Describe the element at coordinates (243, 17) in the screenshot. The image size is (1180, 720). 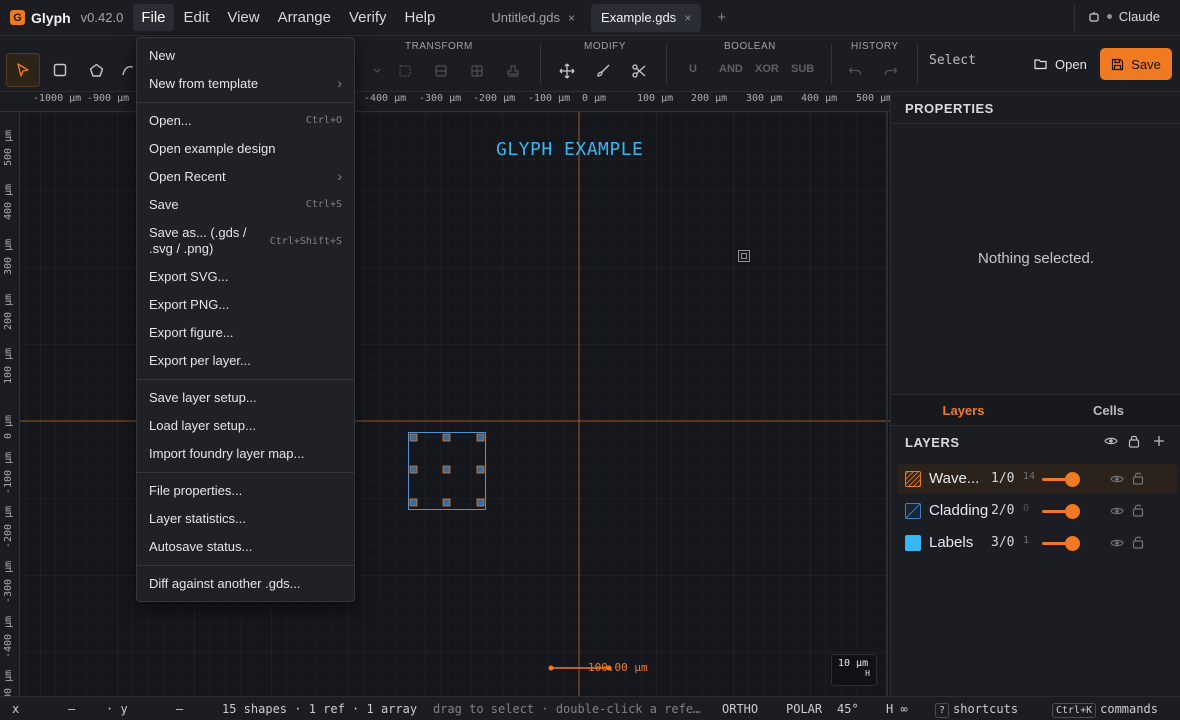
I see `menu-view: View` at that location.